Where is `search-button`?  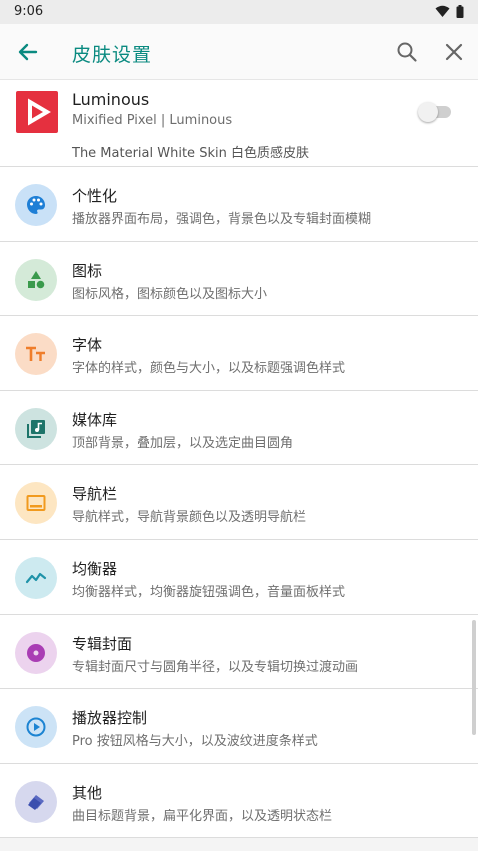 search-button is located at coordinates (407, 52).